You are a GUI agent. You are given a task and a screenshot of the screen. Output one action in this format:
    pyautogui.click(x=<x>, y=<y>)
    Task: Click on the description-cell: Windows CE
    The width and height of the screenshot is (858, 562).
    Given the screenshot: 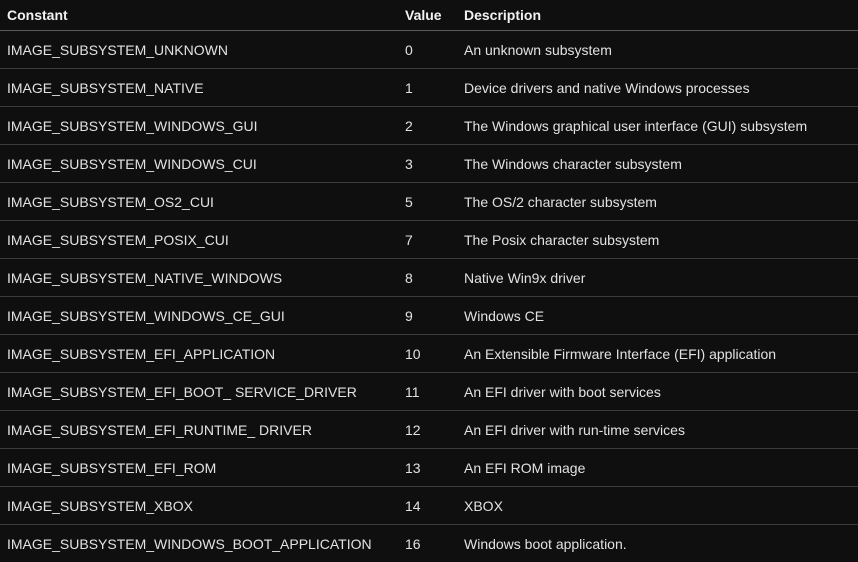 What is the action you would take?
    pyautogui.click(x=657, y=316)
    